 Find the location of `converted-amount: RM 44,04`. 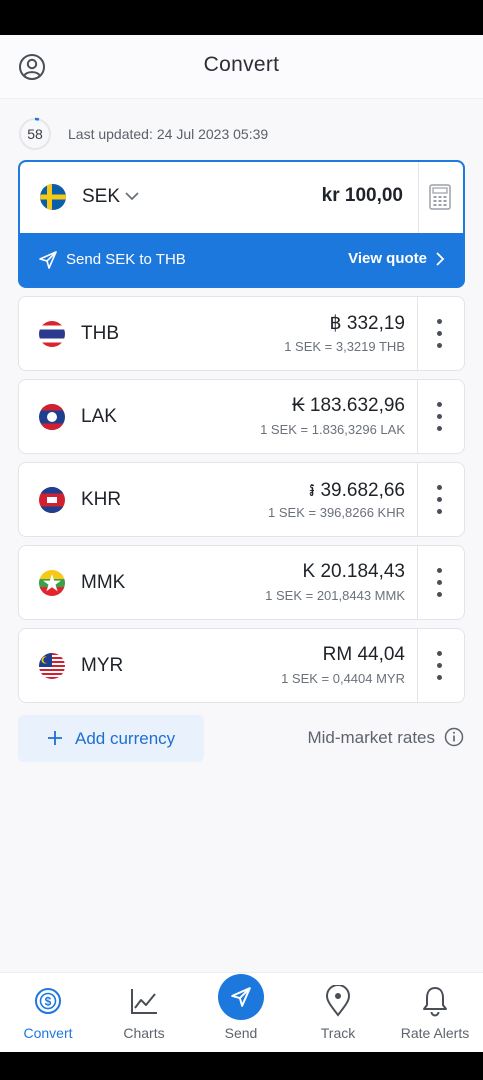

converted-amount: RM 44,04 is located at coordinates (363, 654).